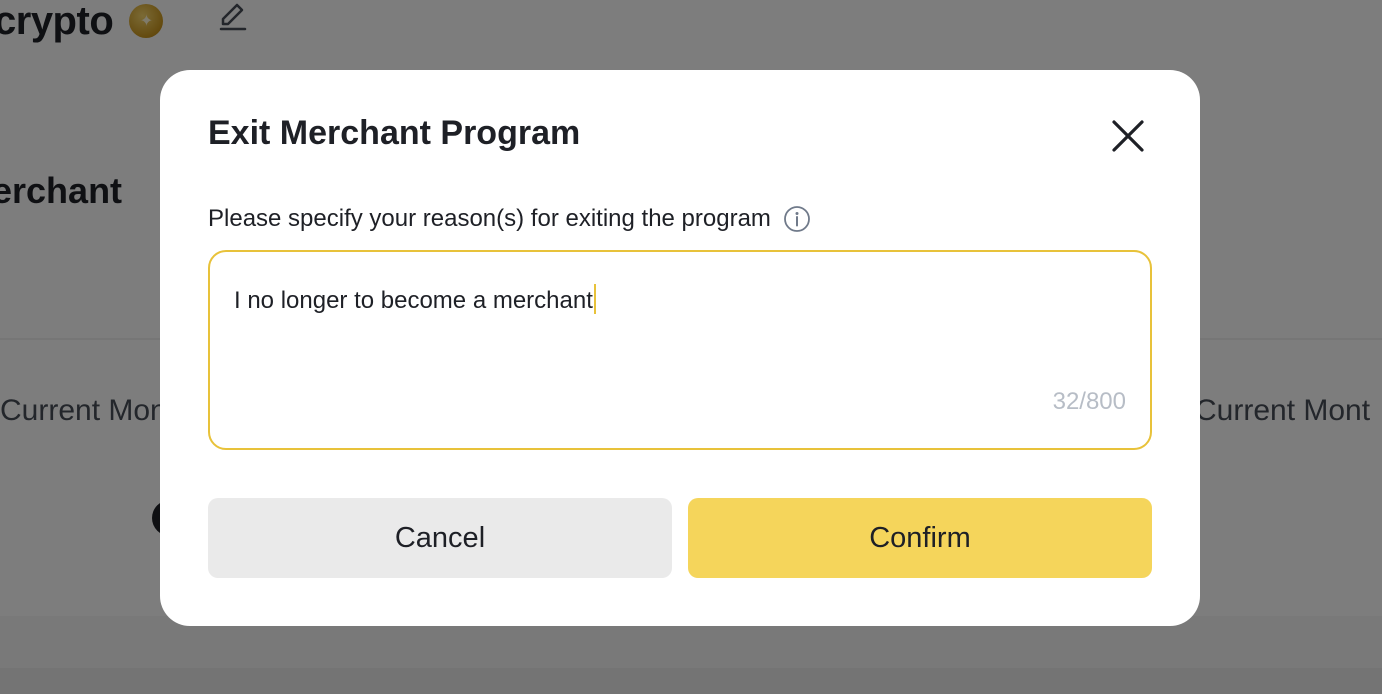 The height and width of the screenshot is (694, 1382). Describe the element at coordinates (797, 219) in the screenshot. I see `info-icon` at that location.